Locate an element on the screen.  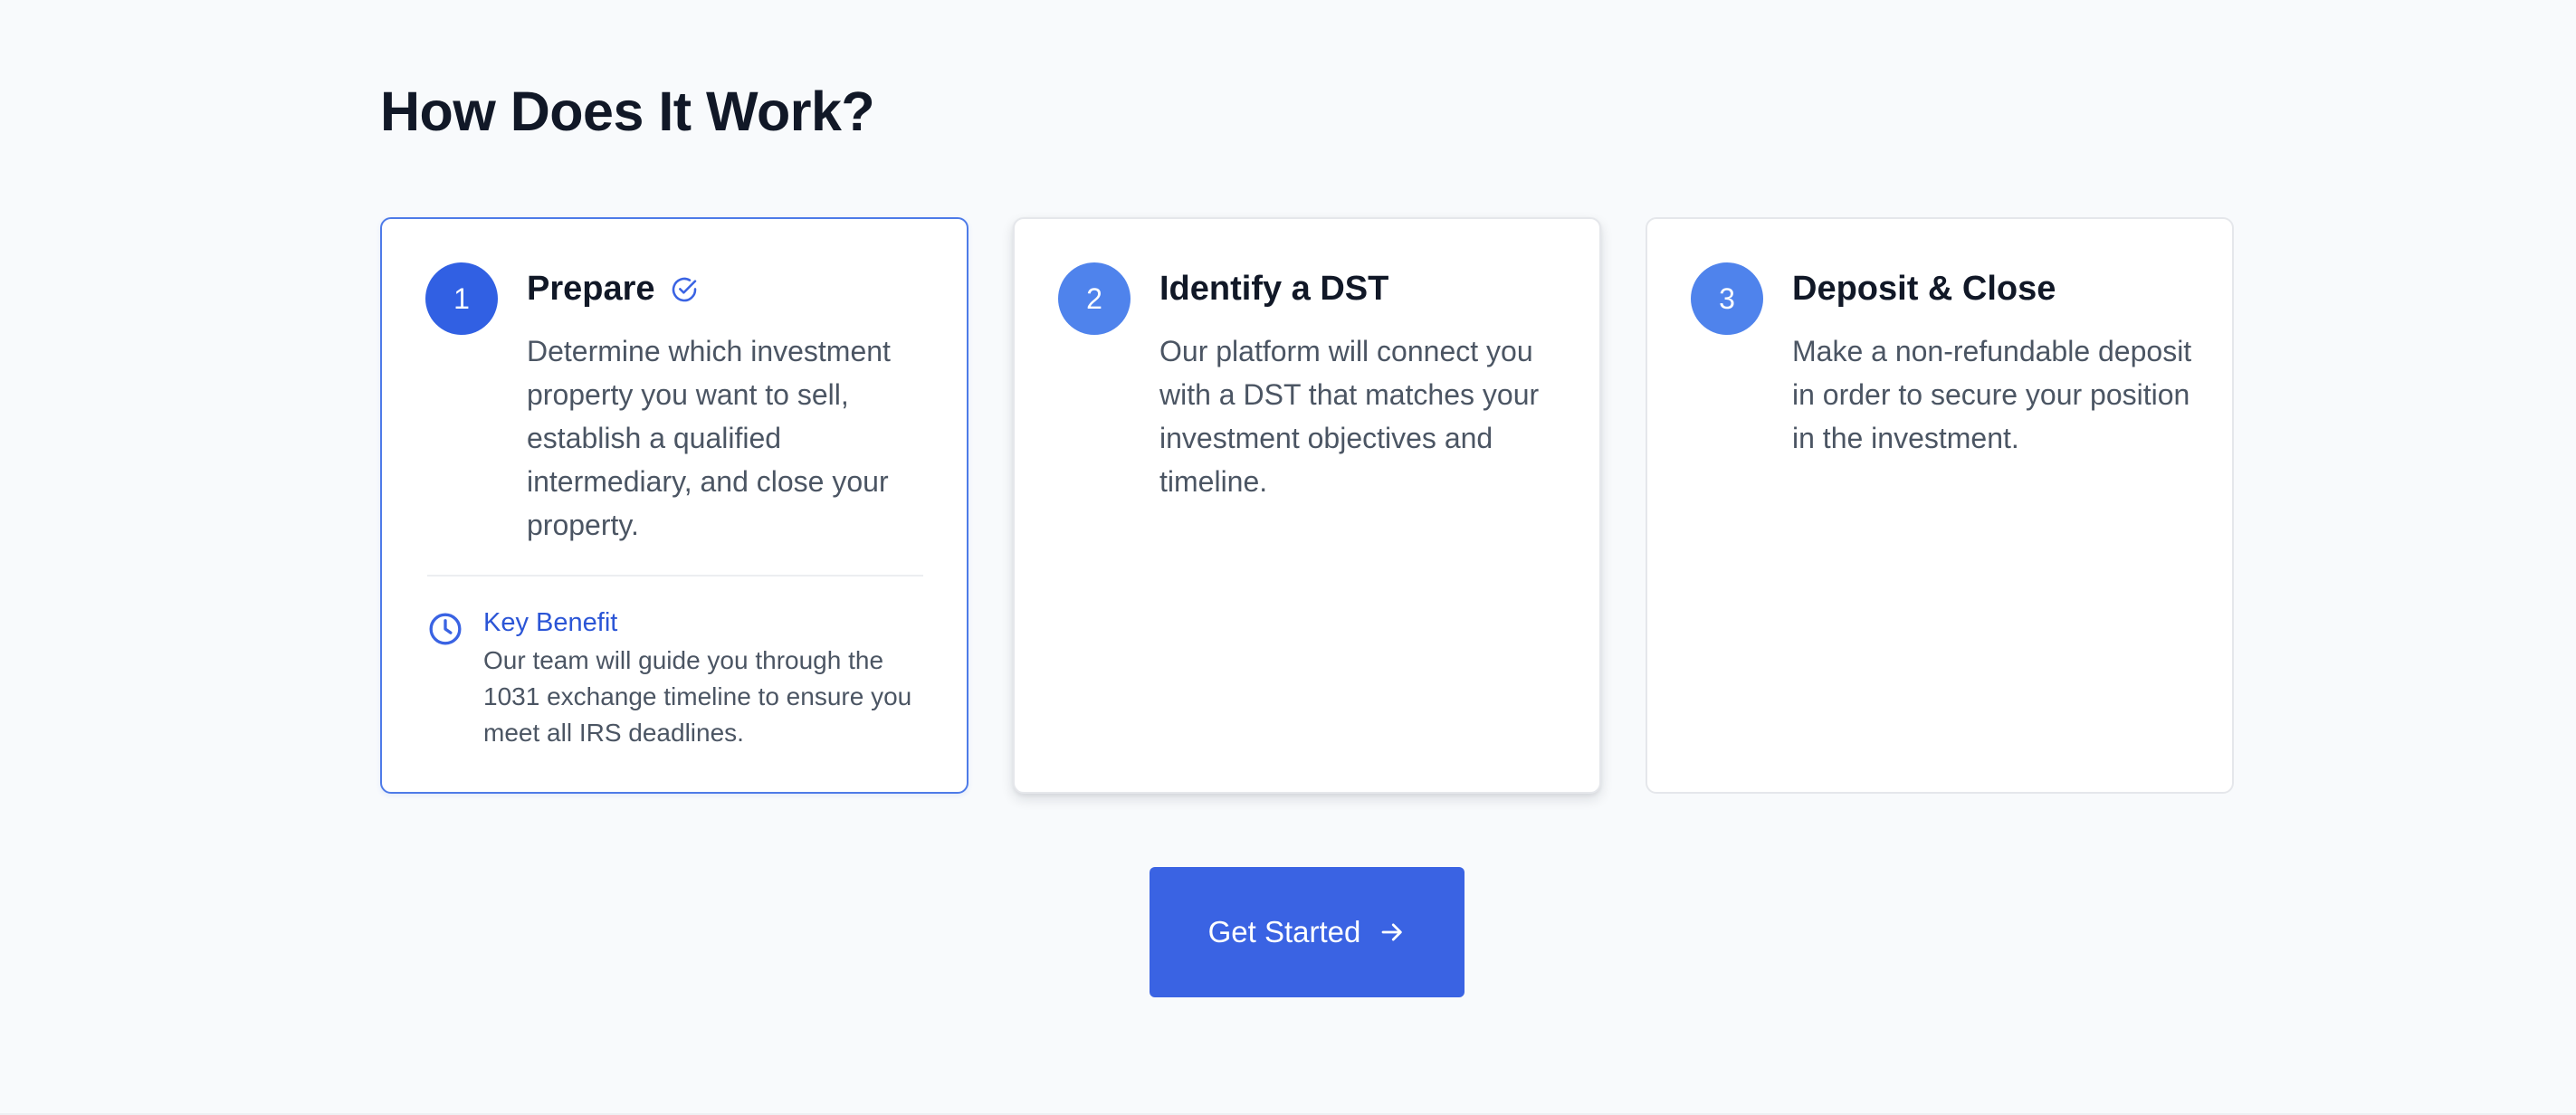
step-number-badge: 3 is located at coordinates (1727, 299).